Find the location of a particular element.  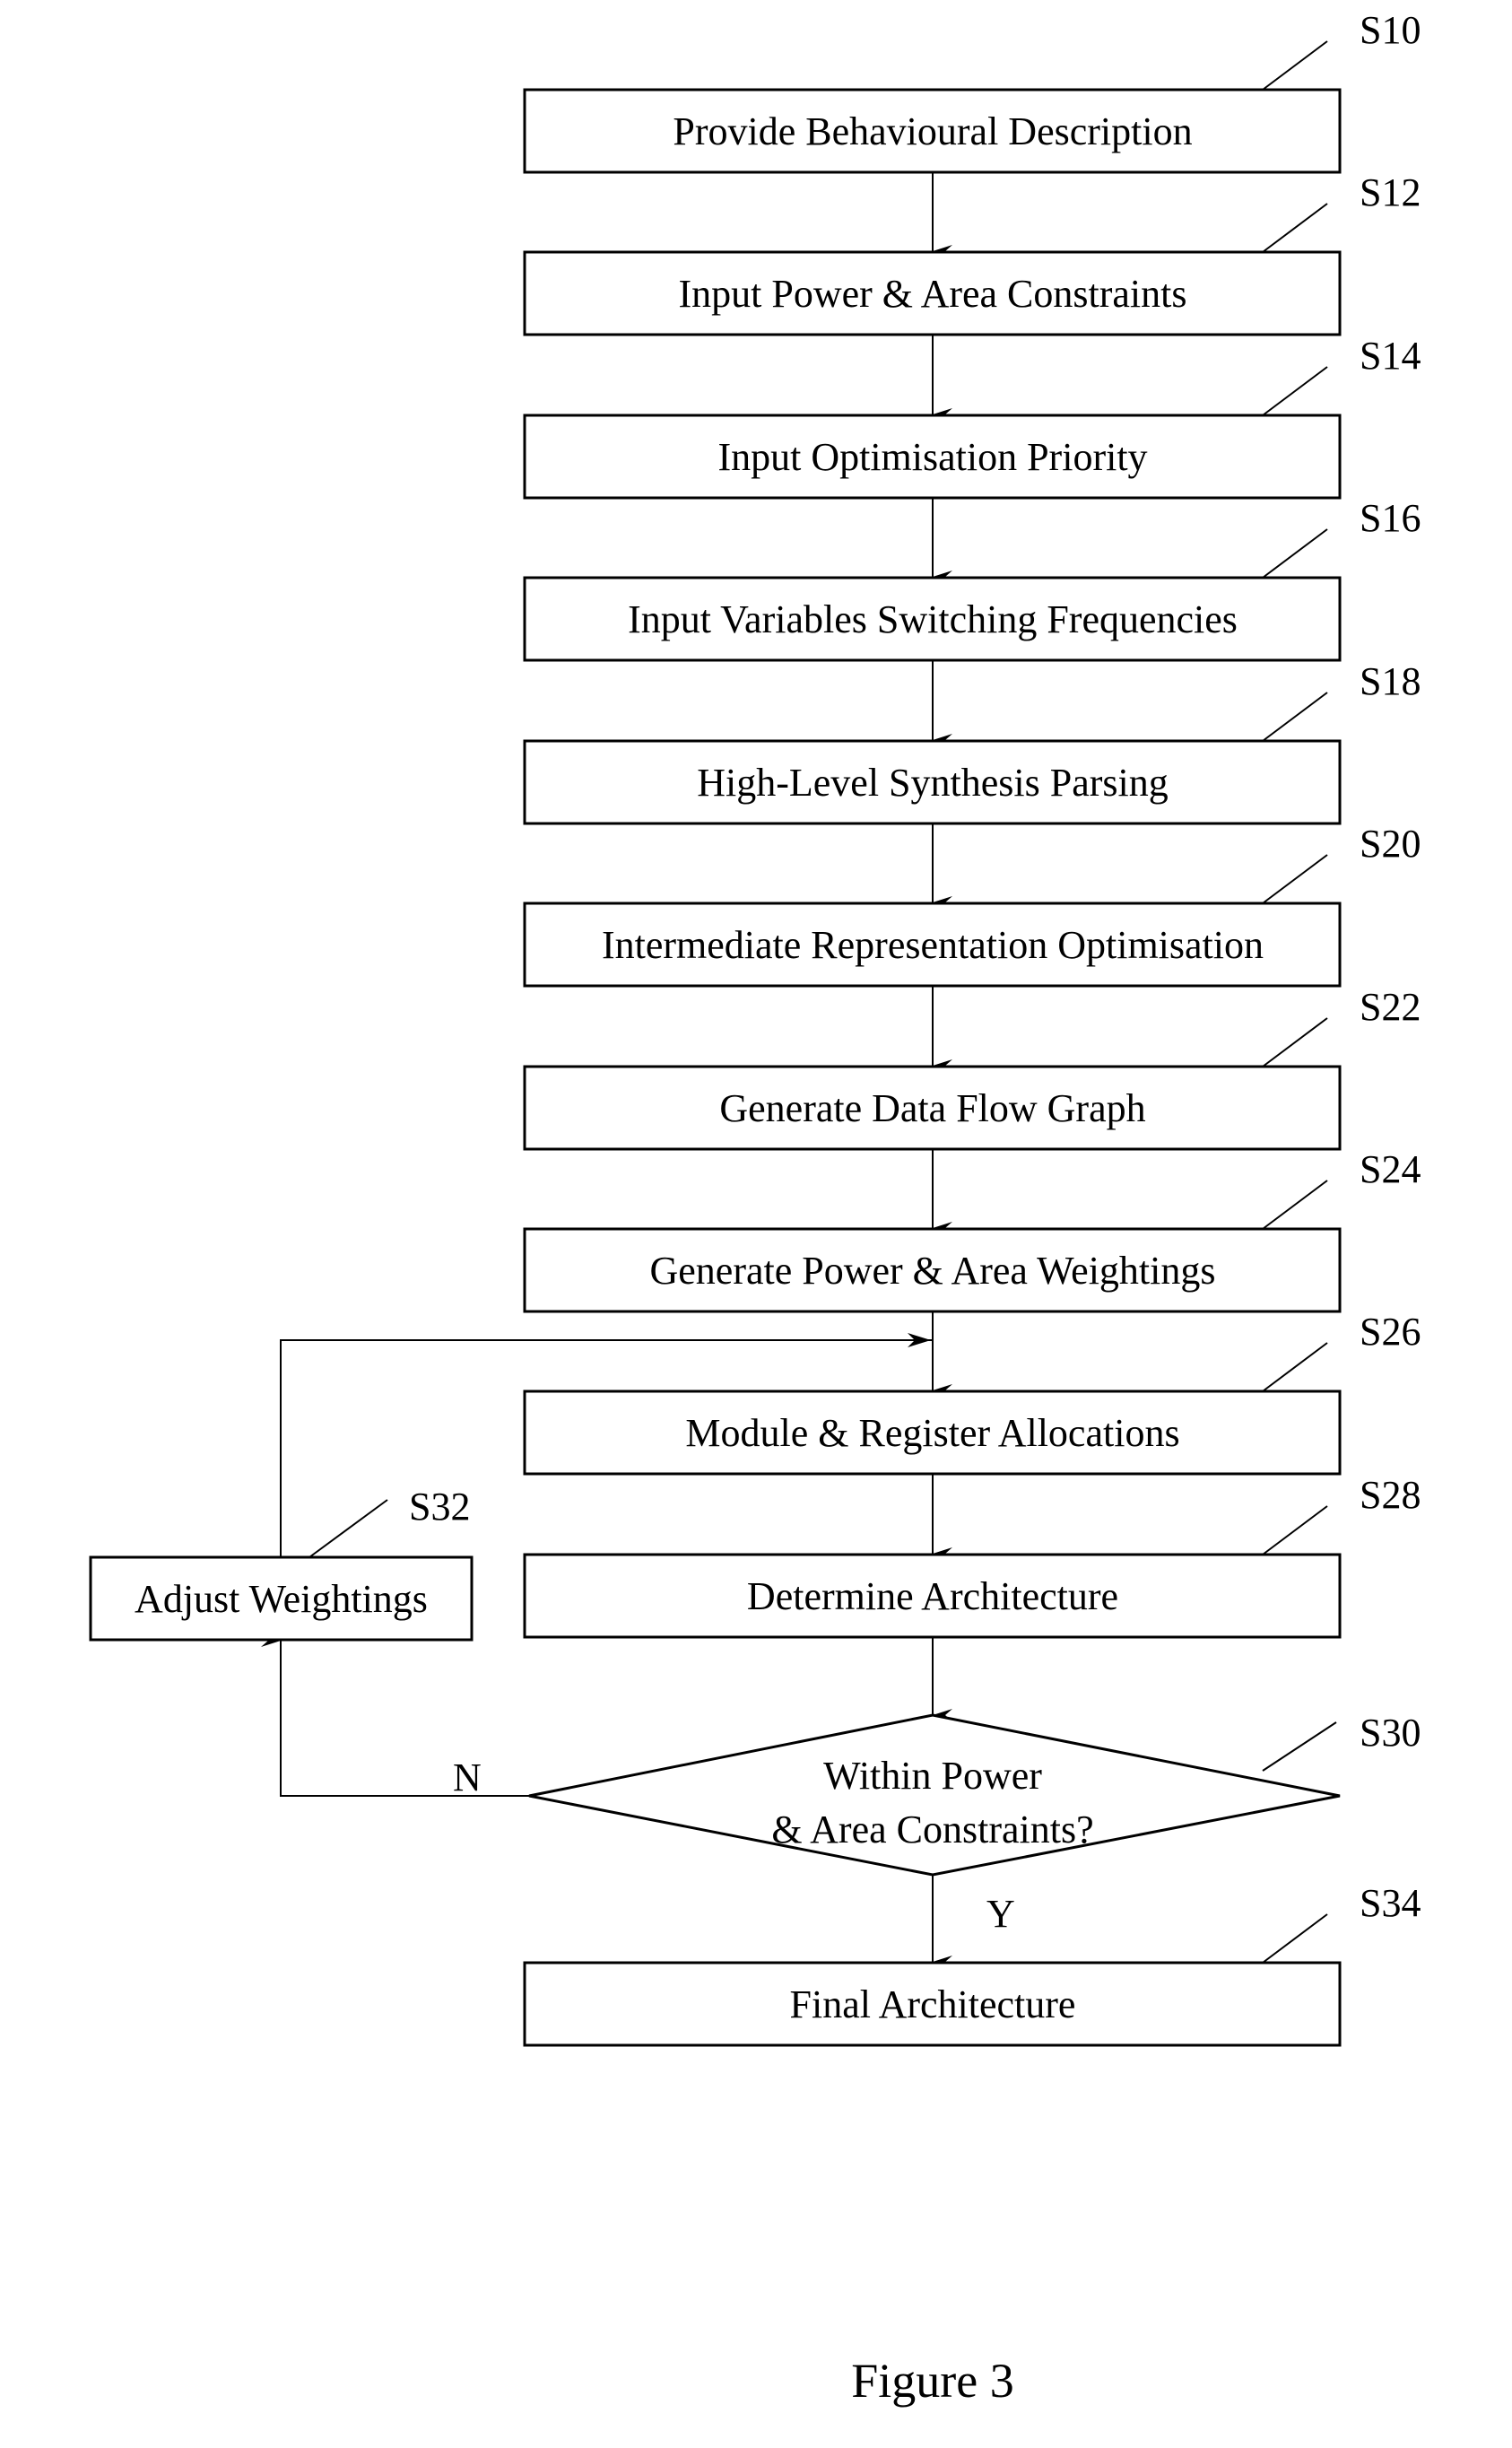

step-ref-label: S32 is located at coordinates (439, 1507).